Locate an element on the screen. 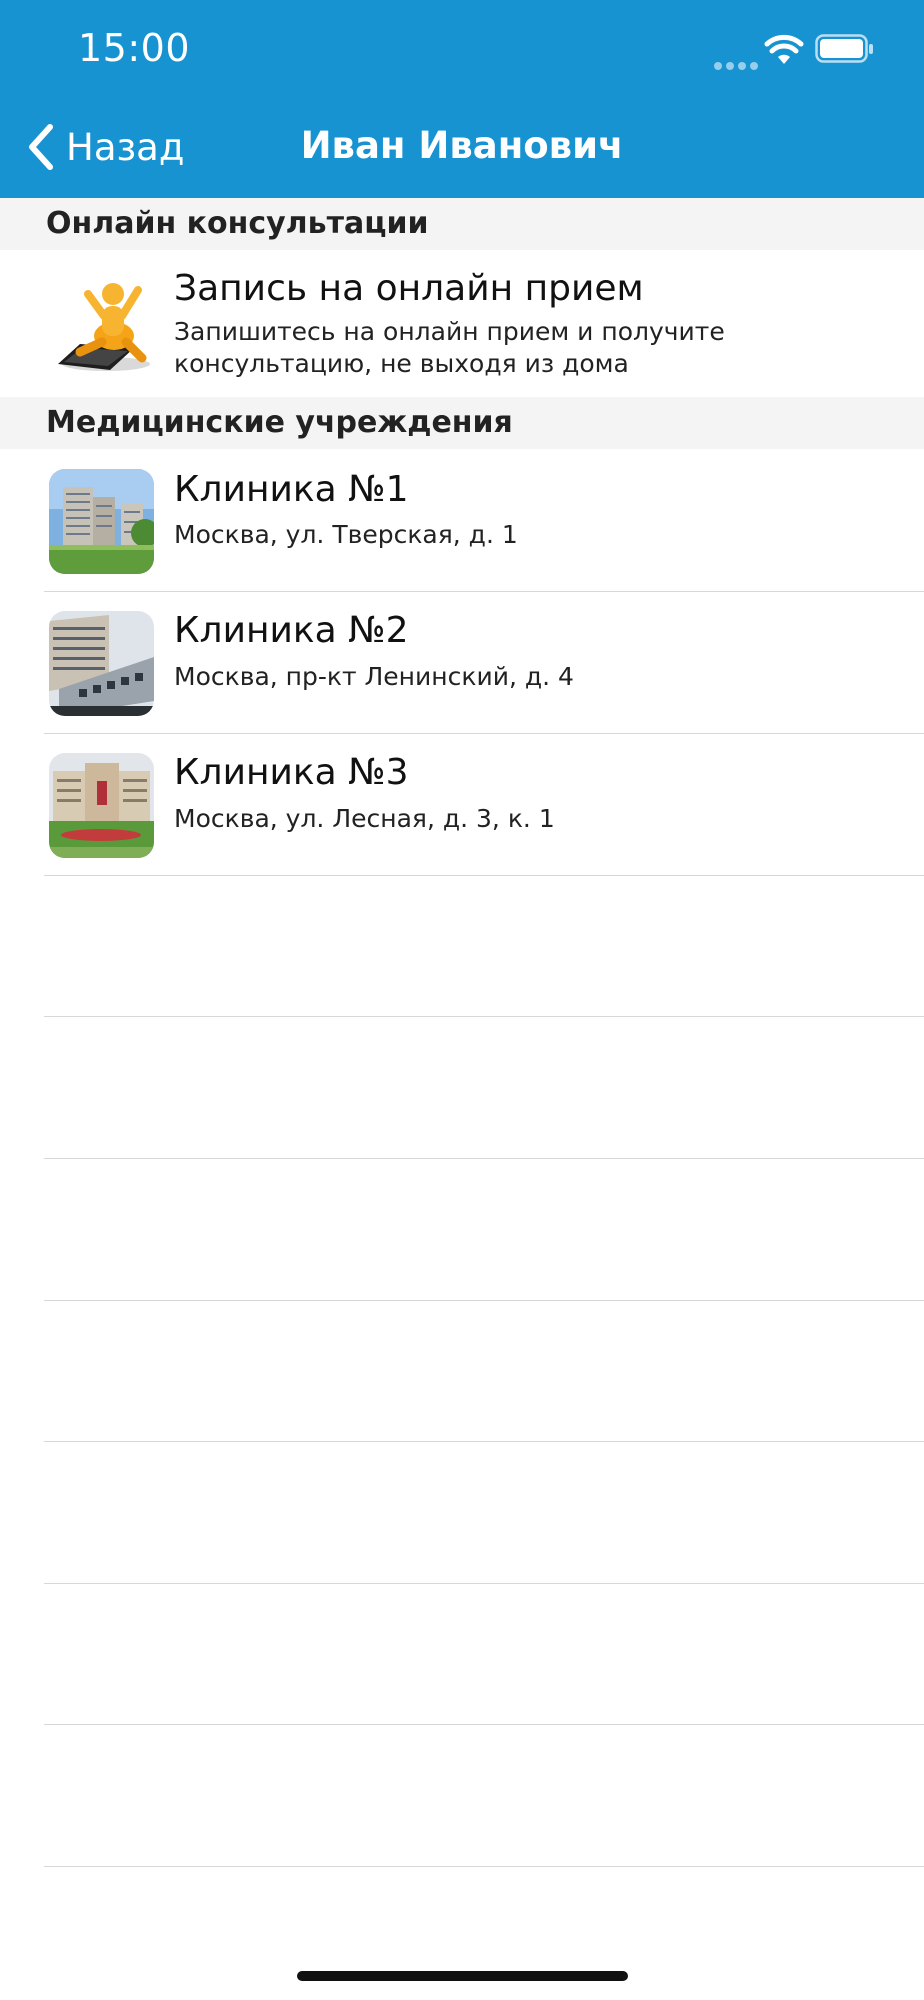  online-appointment-subtitle-1: Запишитесь на онлайн прием и получите is located at coordinates (449, 331).